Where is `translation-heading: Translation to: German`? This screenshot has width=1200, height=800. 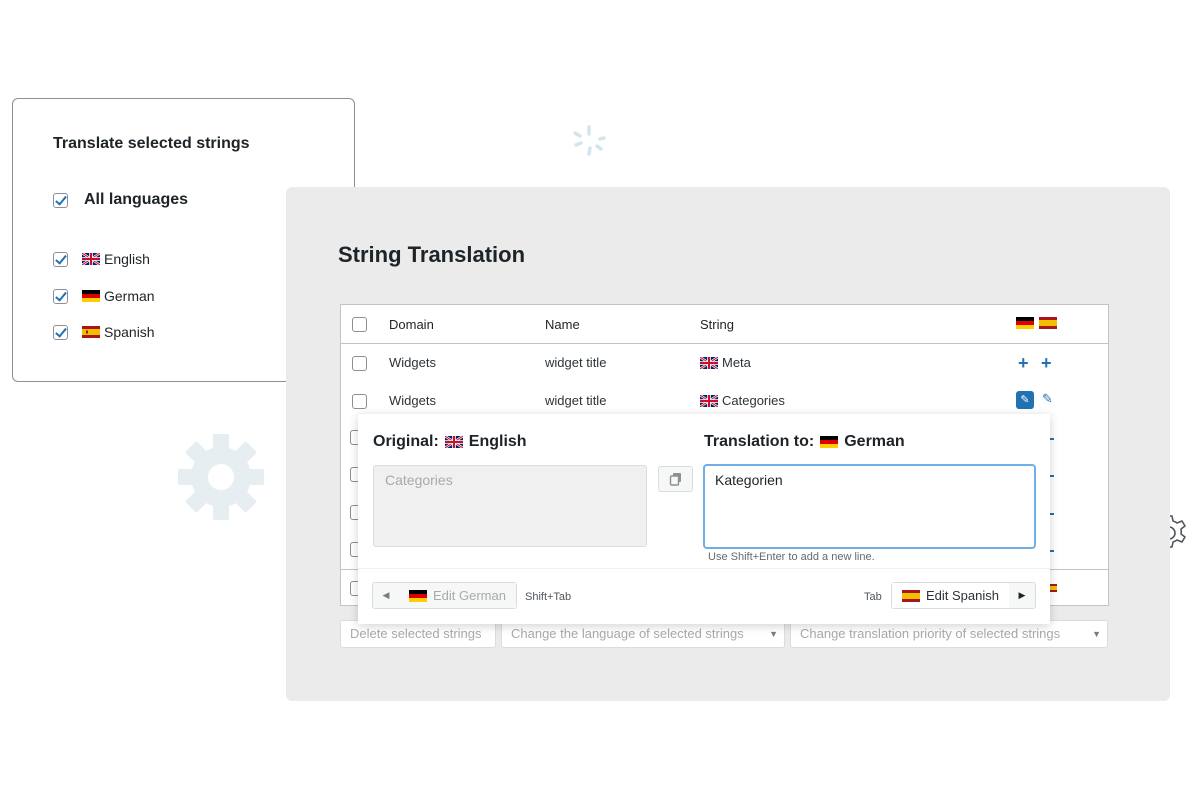 translation-heading: Translation to: German is located at coordinates (804, 442).